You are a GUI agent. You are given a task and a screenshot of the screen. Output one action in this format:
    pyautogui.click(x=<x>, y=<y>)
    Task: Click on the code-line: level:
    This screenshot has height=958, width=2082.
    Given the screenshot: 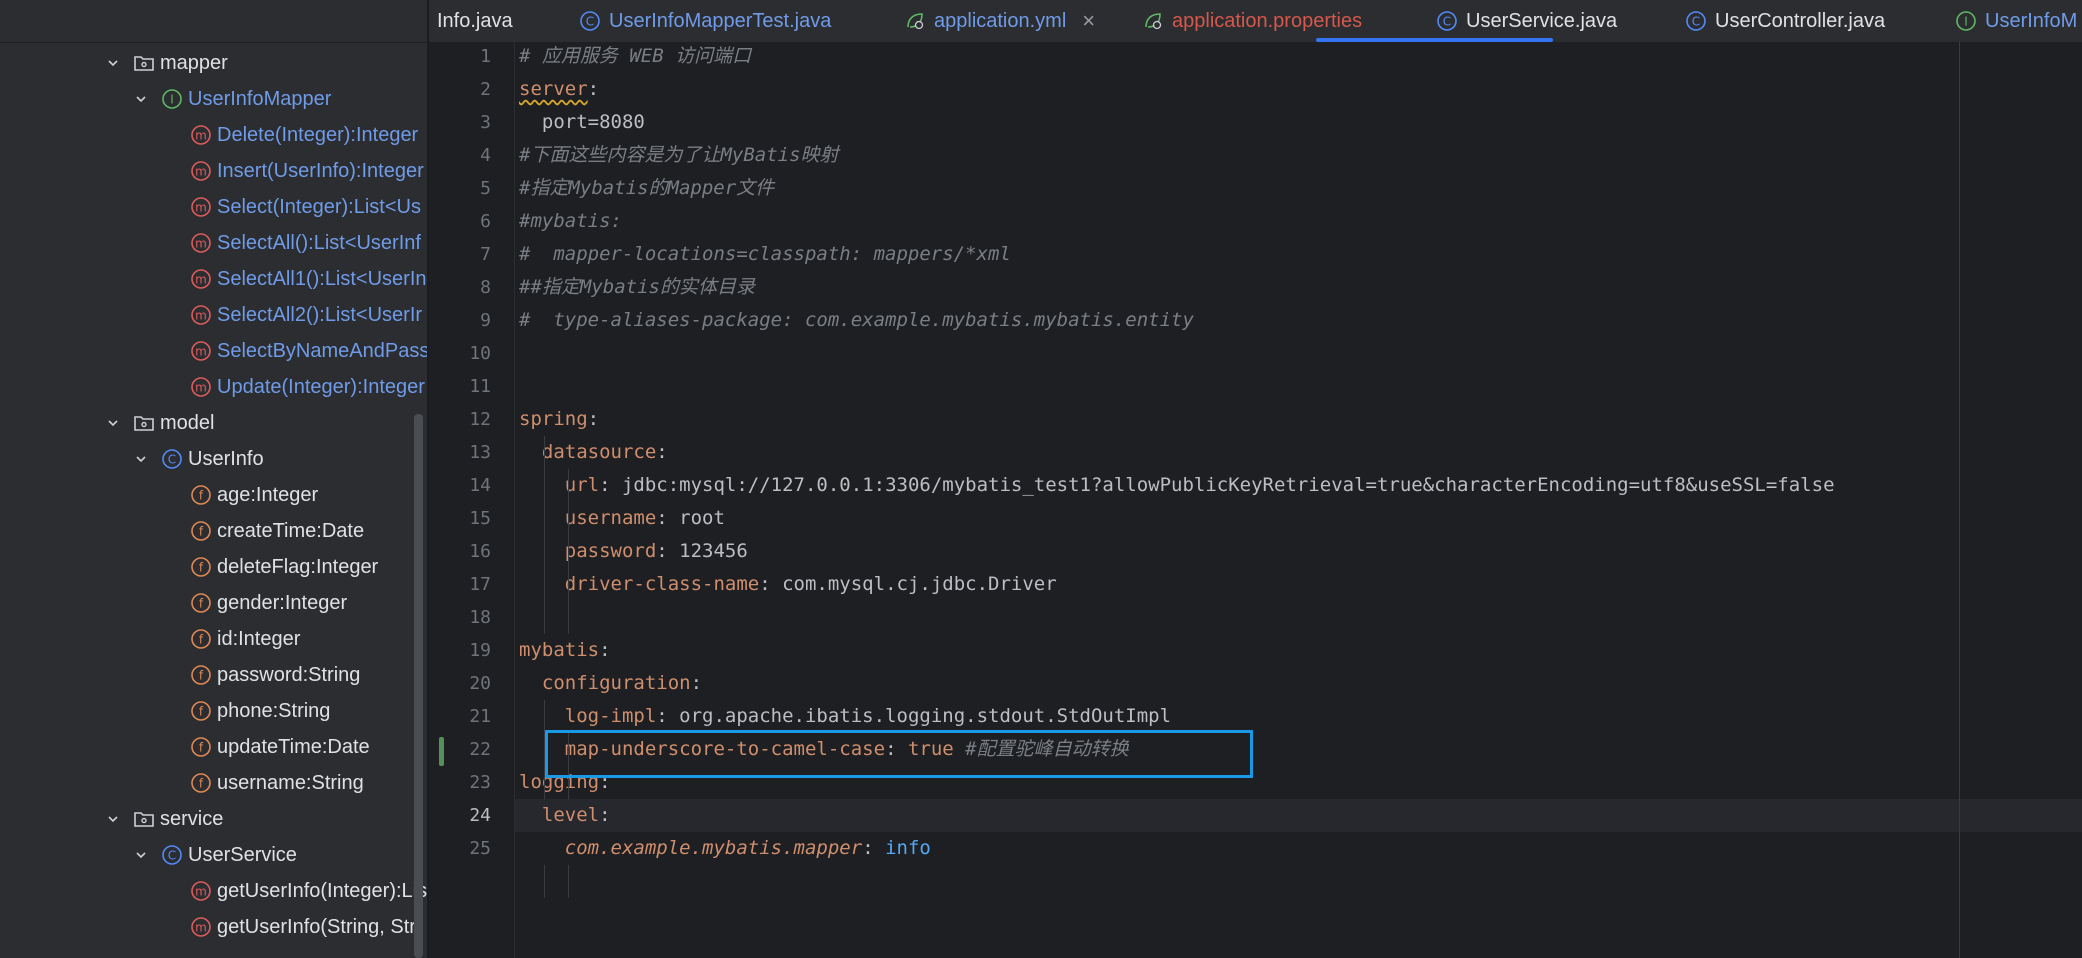 What is the action you would take?
    pyautogui.click(x=565, y=815)
    